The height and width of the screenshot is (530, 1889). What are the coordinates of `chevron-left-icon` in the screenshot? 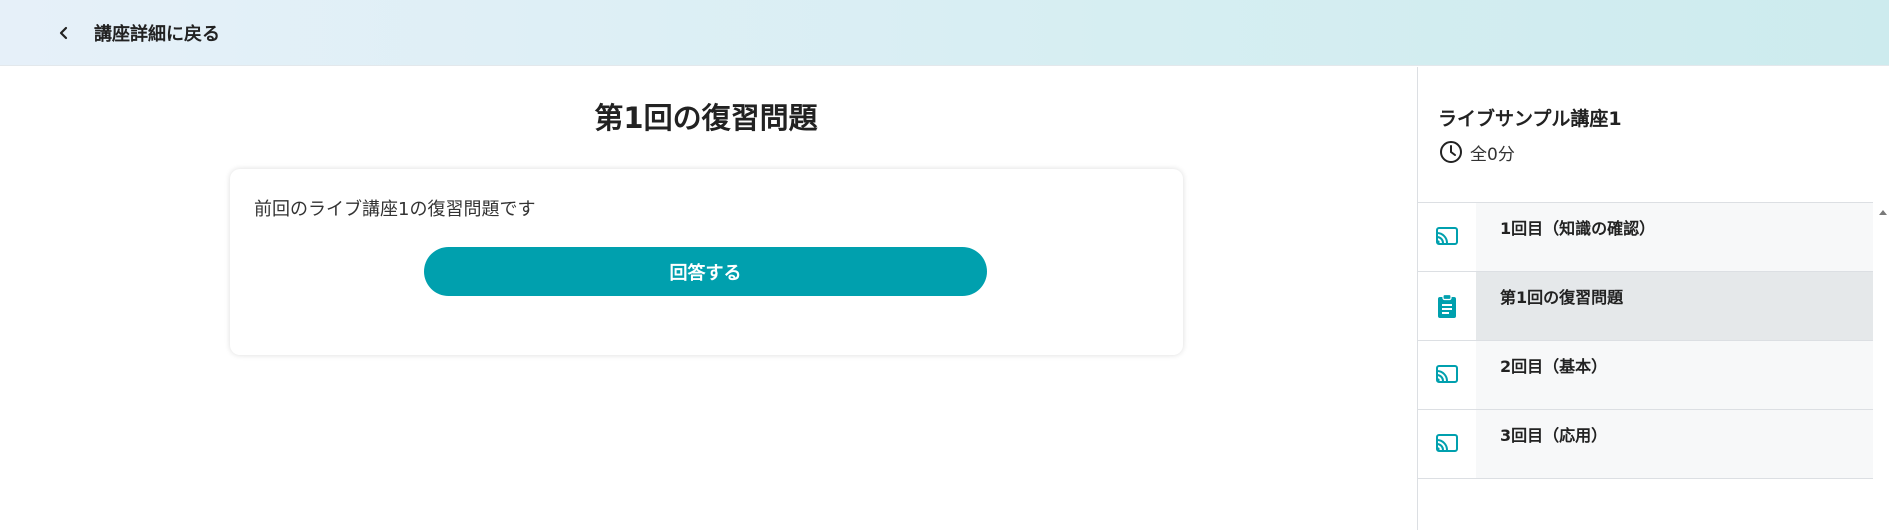 It's located at (64, 33).